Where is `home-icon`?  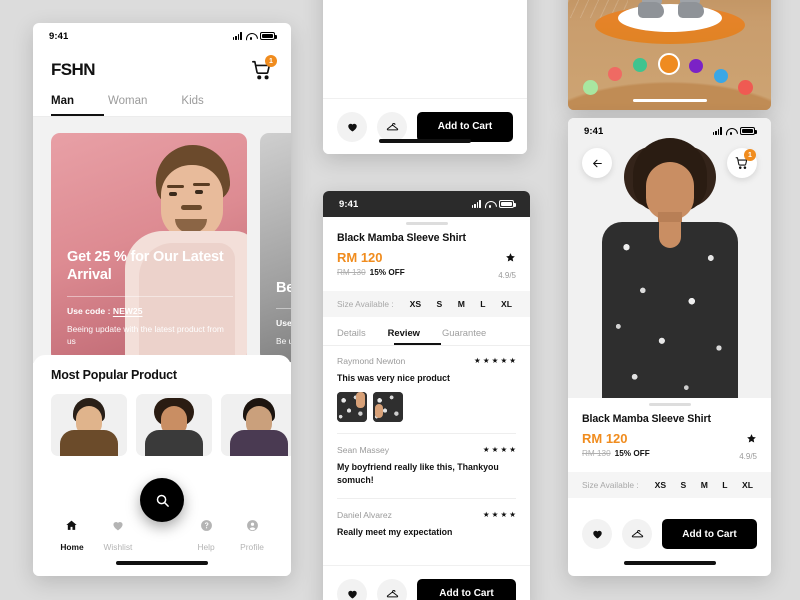
home-icon is located at coordinates (72, 525).